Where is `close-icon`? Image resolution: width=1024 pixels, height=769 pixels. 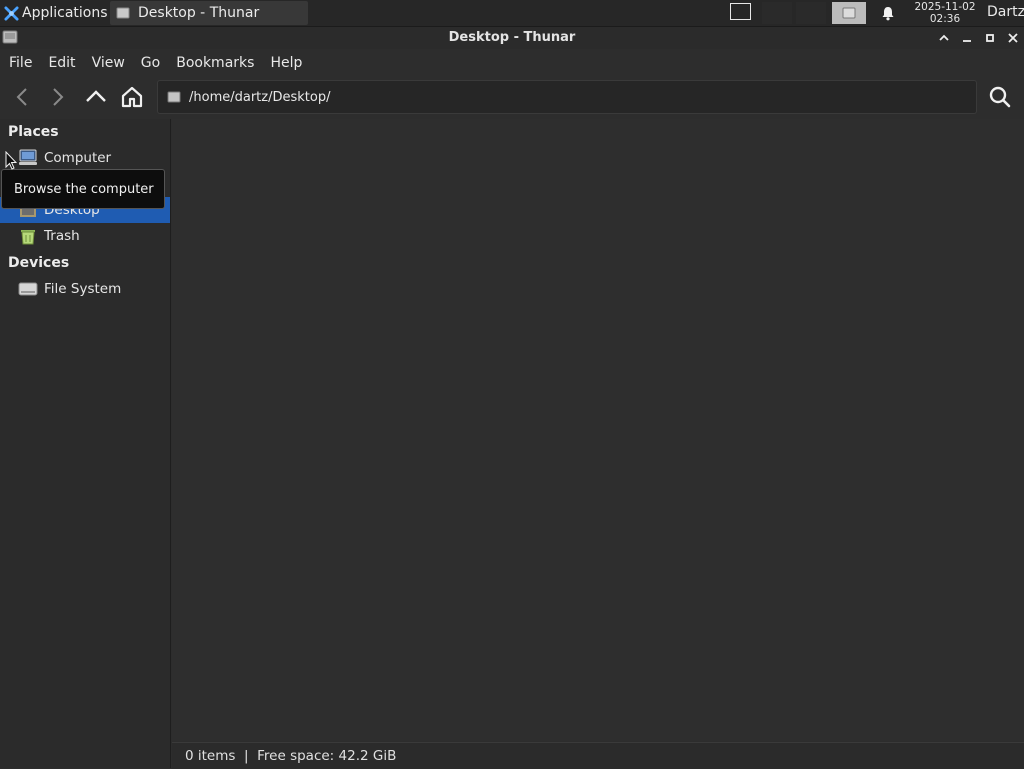
close-icon is located at coordinates (1013, 38).